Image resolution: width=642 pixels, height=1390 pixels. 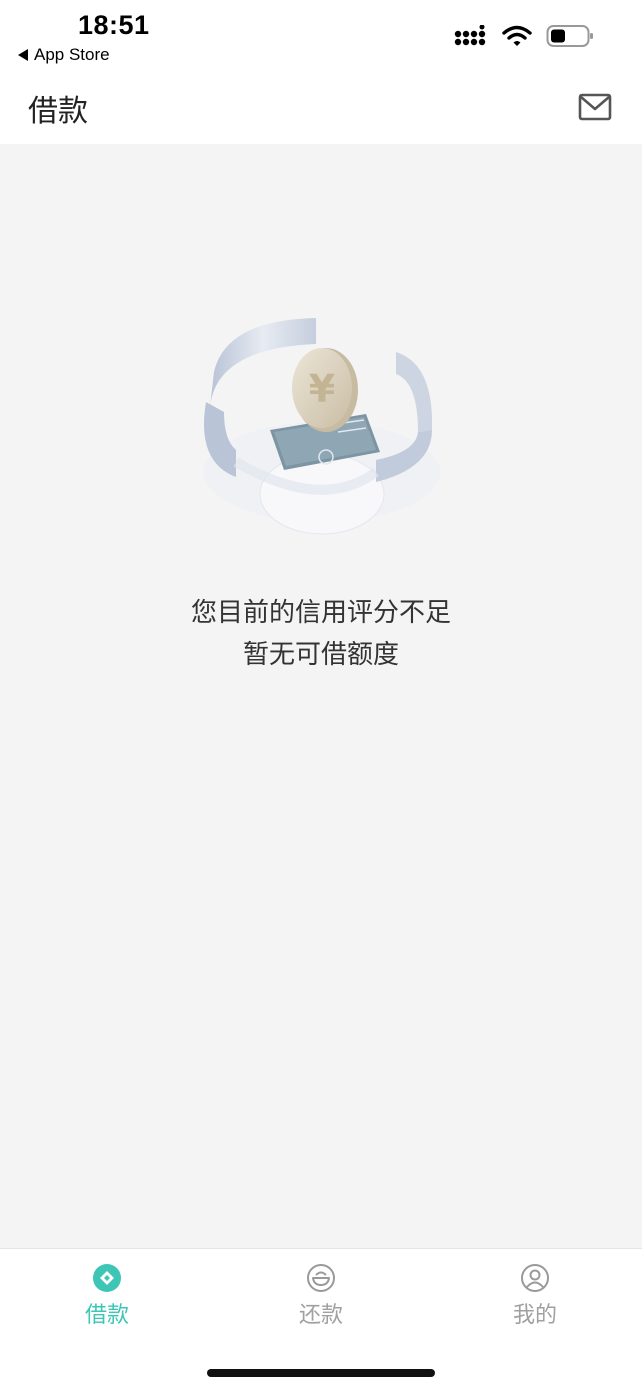 I want to click on tab-mine: 我的, so click(x=535, y=1296).